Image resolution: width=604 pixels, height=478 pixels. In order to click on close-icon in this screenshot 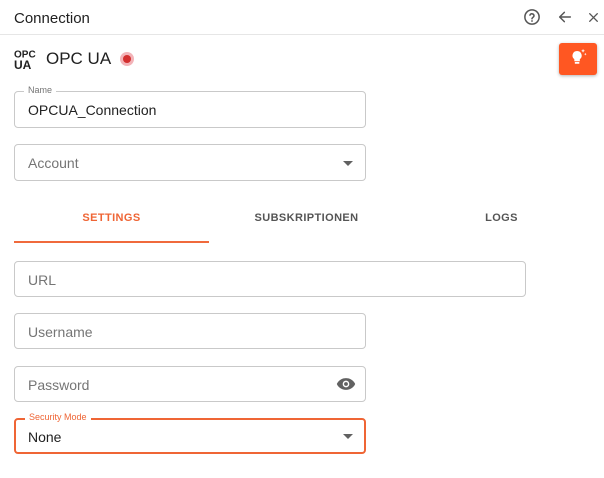, I will do `click(593, 17)`.